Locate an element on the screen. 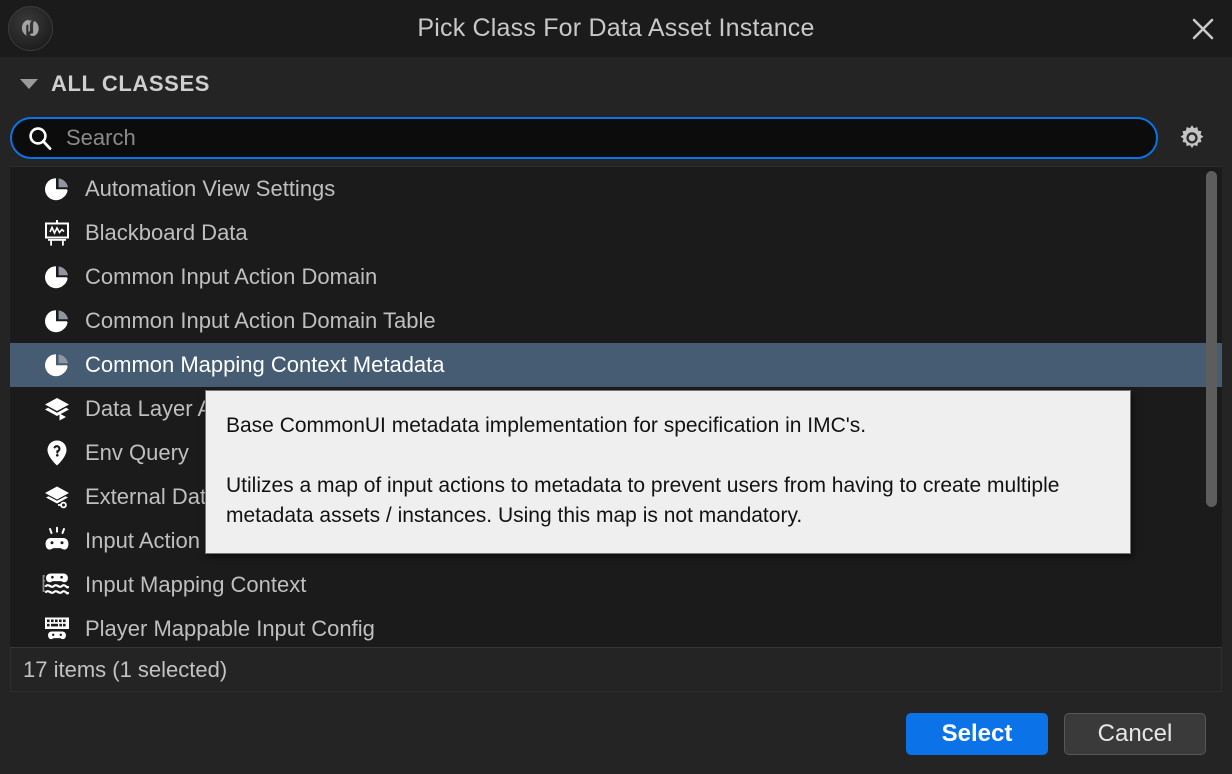 Image resolution: width=1232 pixels, height=774 pixels. all-classes-header: ALL CLASSES is located at coordinates (616, 83).